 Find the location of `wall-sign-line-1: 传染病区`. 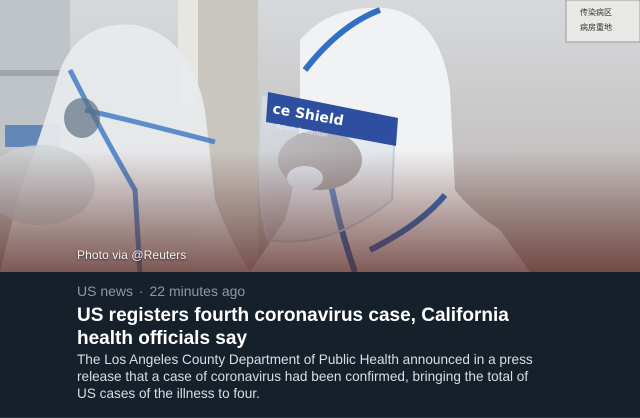

wall-sign-line-1: 传染病区 is located at coordinates (596, 12).